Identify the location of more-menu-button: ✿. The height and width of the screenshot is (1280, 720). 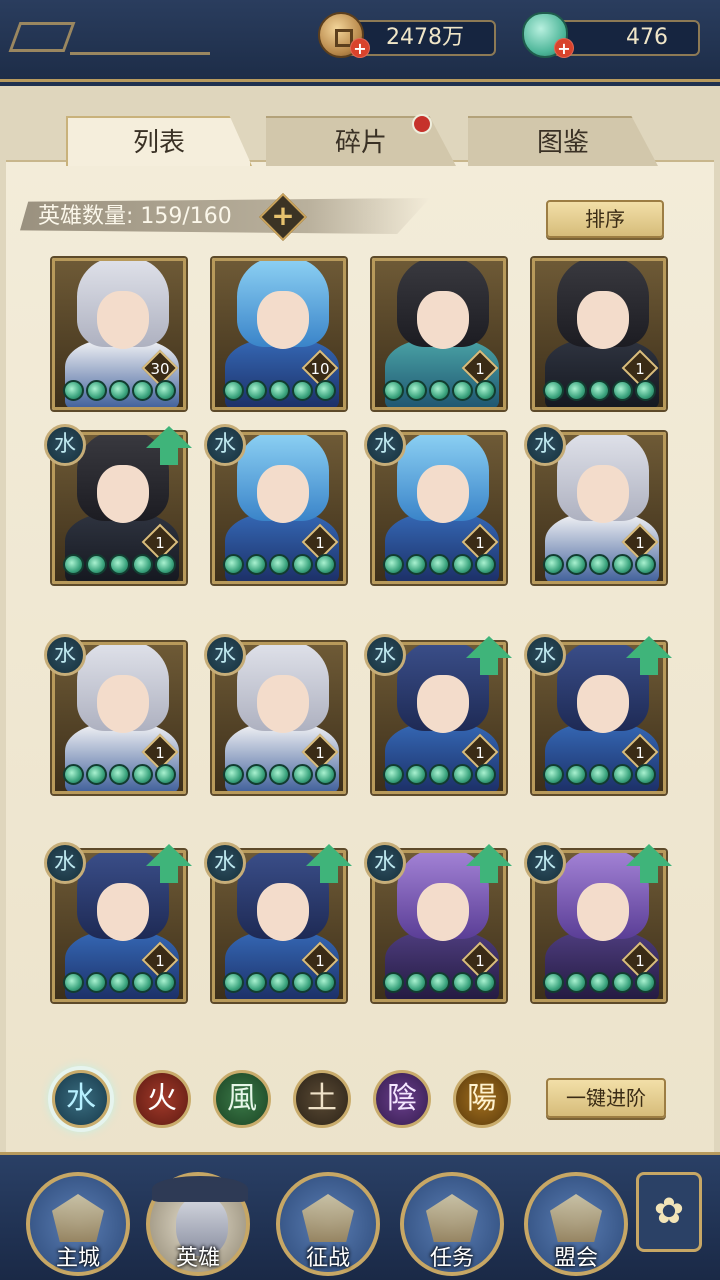
(669, 1212).